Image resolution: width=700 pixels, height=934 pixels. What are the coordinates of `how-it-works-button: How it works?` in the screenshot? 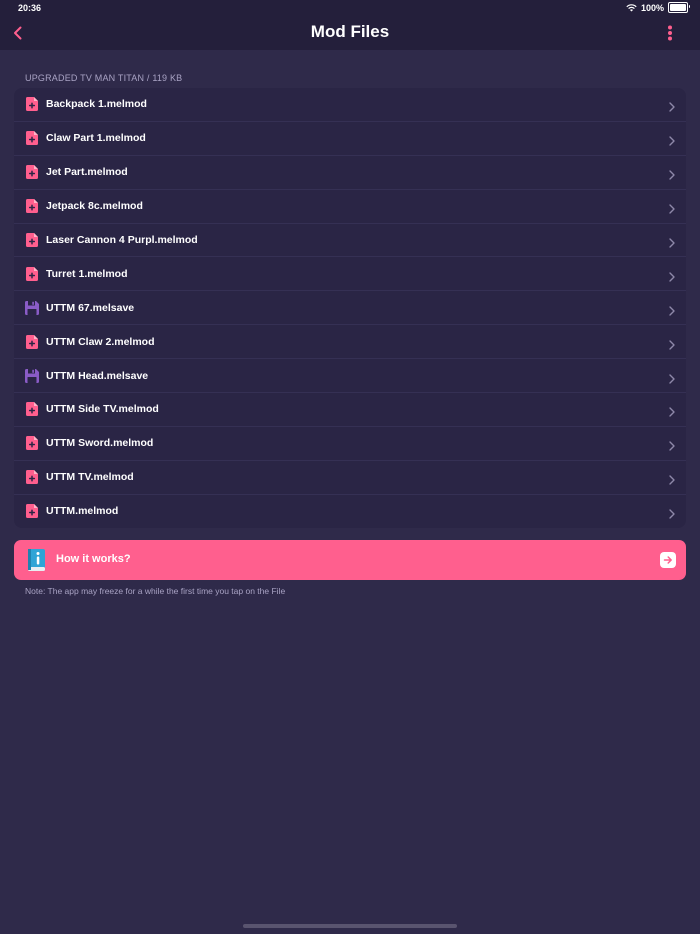 It's located at (350, 560).